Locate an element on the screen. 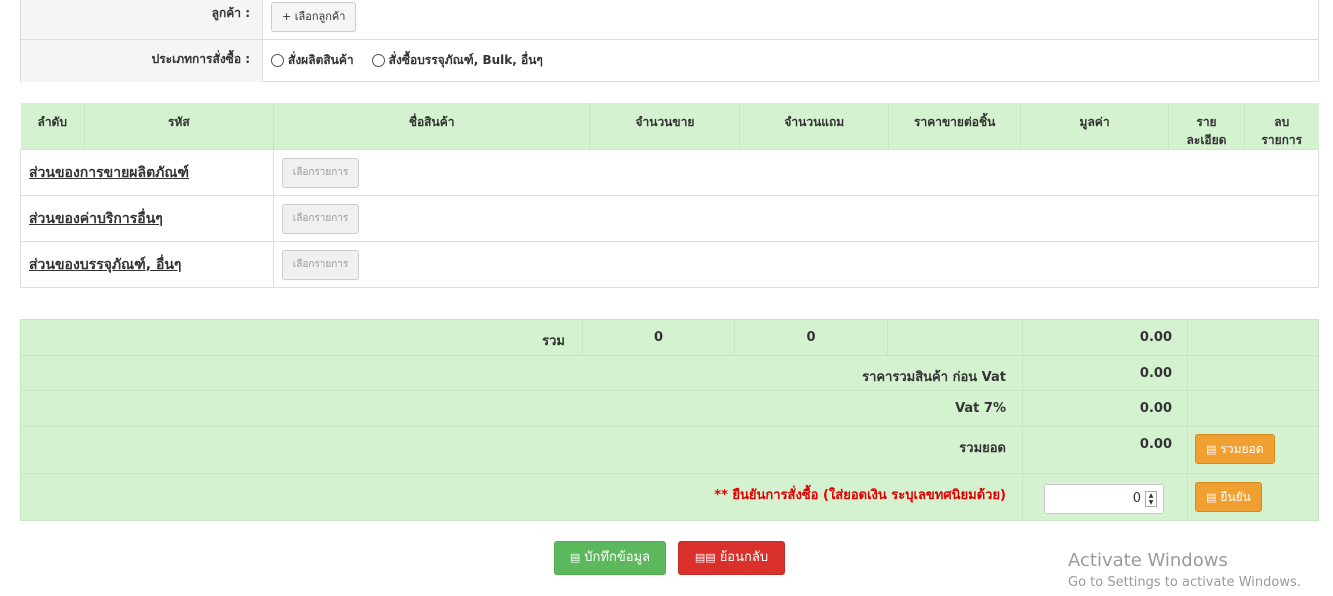  col-detail-line1: ราย is located at coordinates (1206, 122).